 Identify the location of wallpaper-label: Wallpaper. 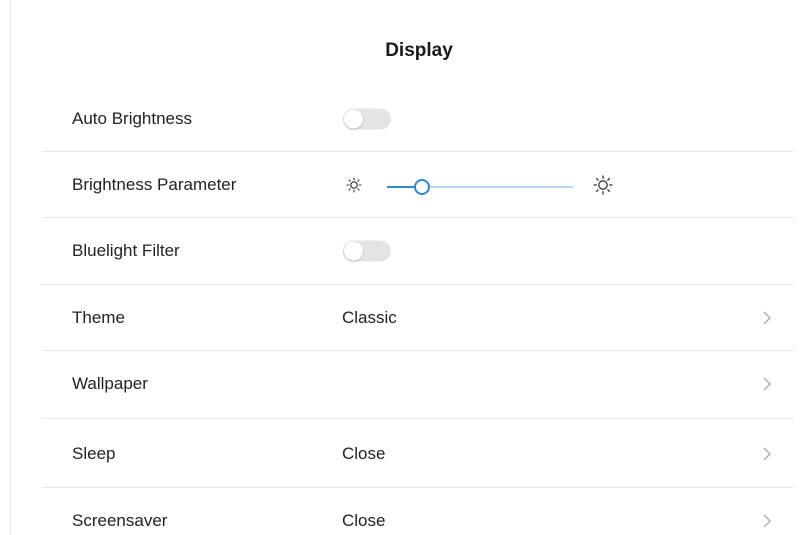
(110, 383).